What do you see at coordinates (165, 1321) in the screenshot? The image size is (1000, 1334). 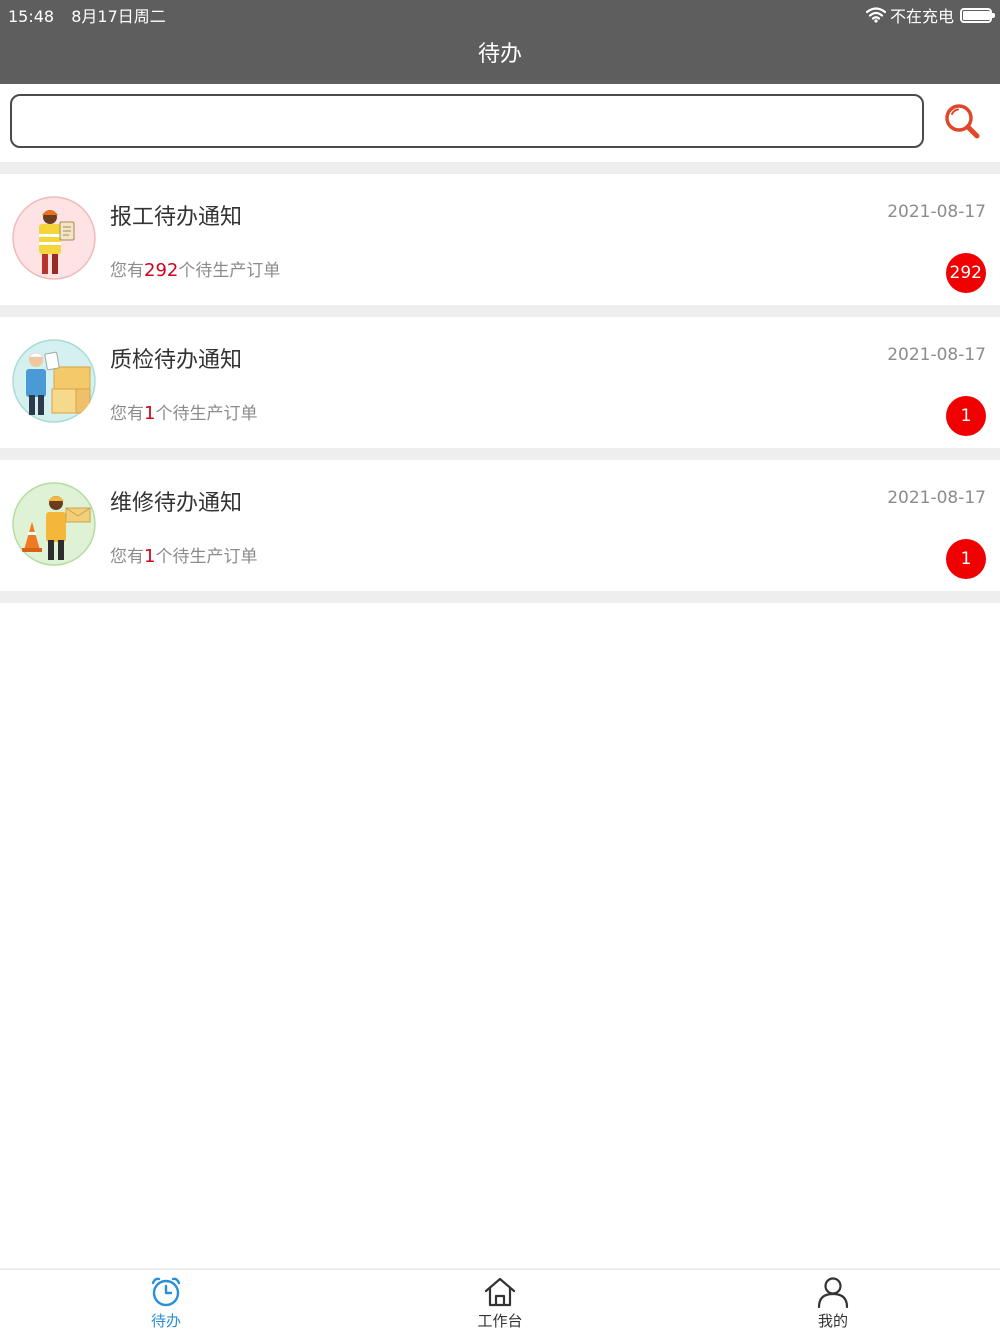 I see `tab-label: 待办` at bounding box center [165, 1321].